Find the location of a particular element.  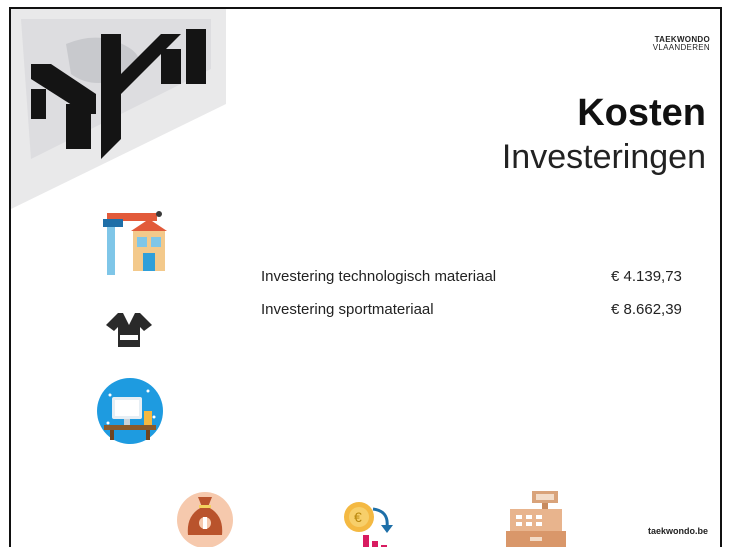

cash-register-icon is located at coordinates (536, 519).